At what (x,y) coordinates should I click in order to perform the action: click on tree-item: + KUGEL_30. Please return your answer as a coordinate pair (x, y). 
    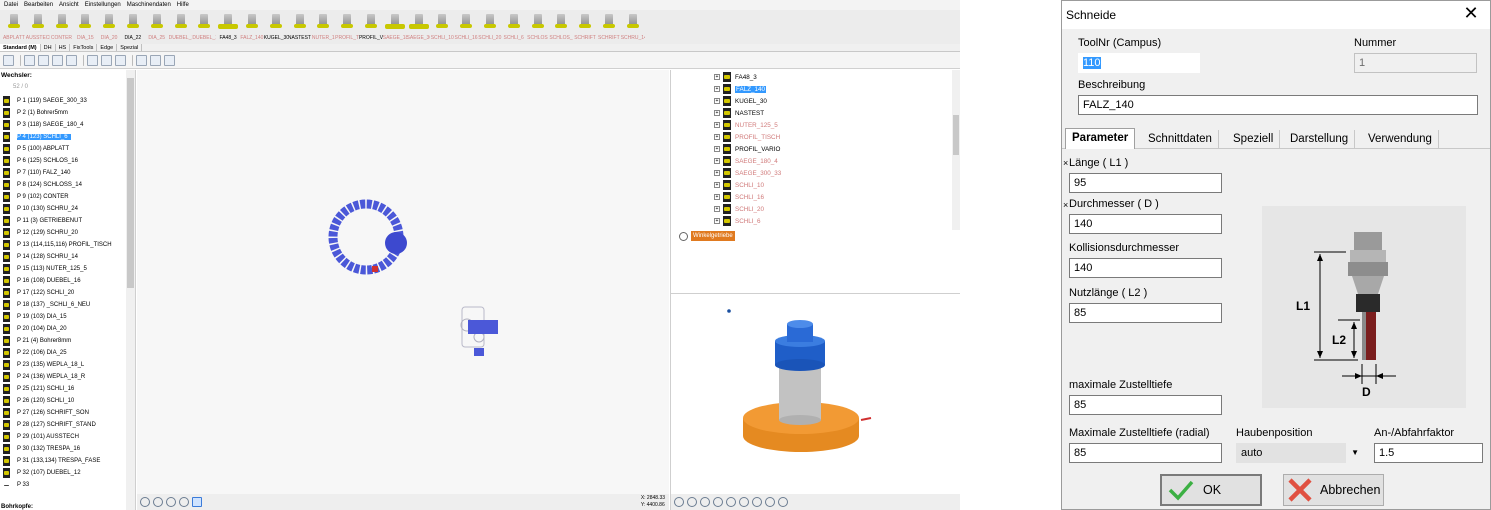
    Looking at the image, I should click on (747, 101).